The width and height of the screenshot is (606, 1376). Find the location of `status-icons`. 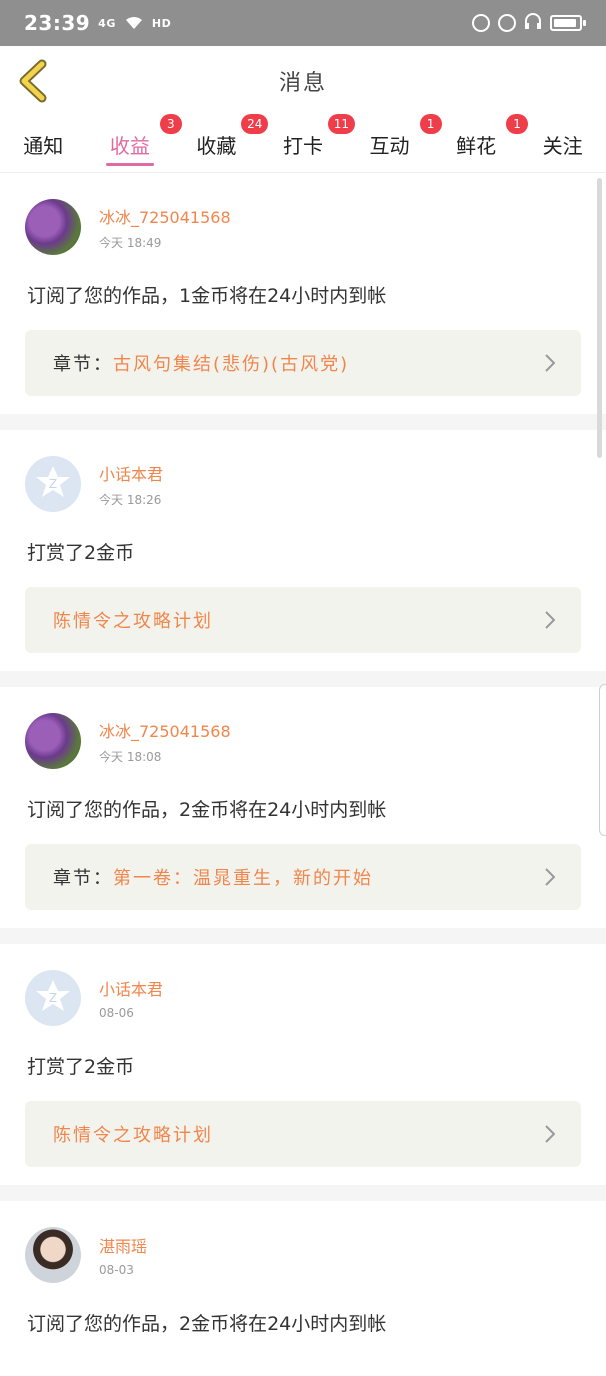

status-icons is located at coordinates (529, 23).